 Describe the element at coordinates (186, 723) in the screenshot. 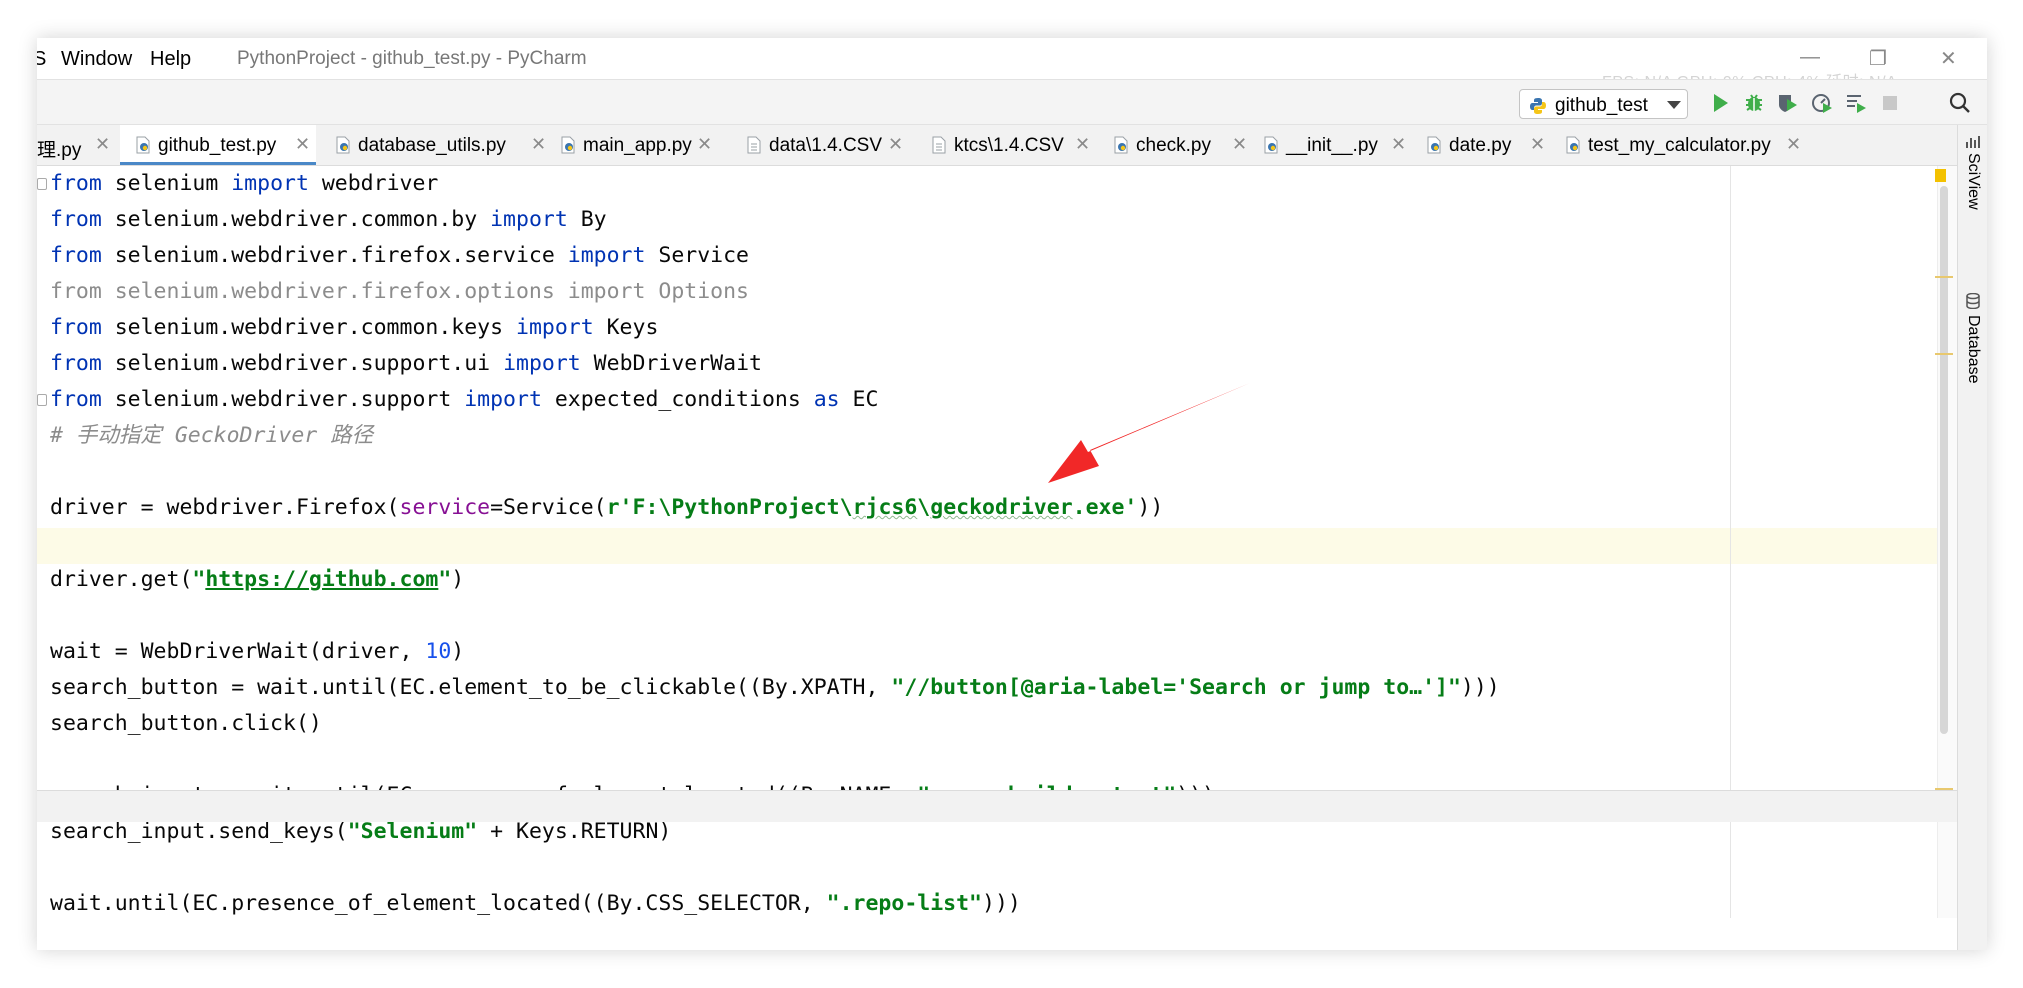

I see `code-token: search_button.click()` at that location.